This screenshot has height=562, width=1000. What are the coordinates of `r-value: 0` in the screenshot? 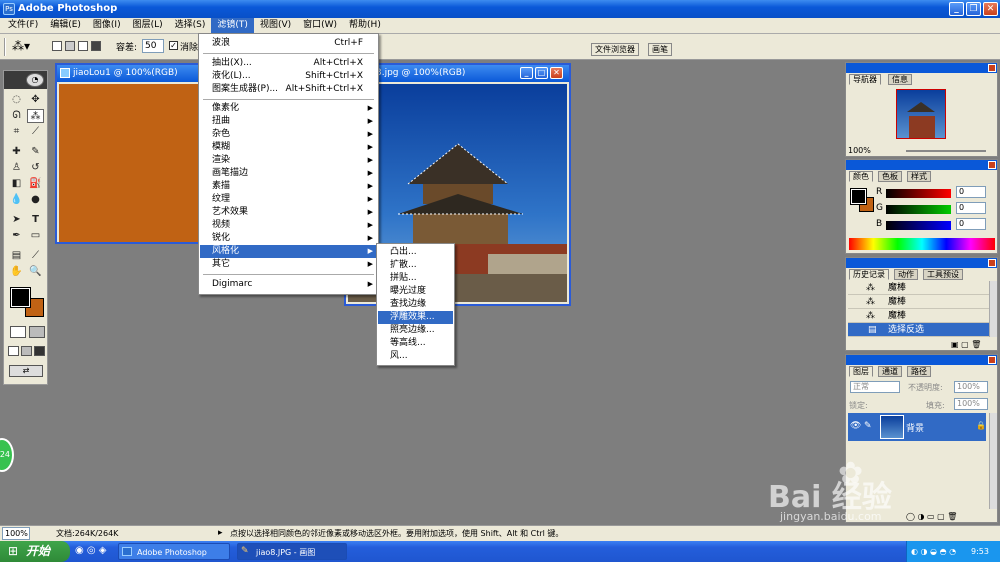 It's located at (971, 192).